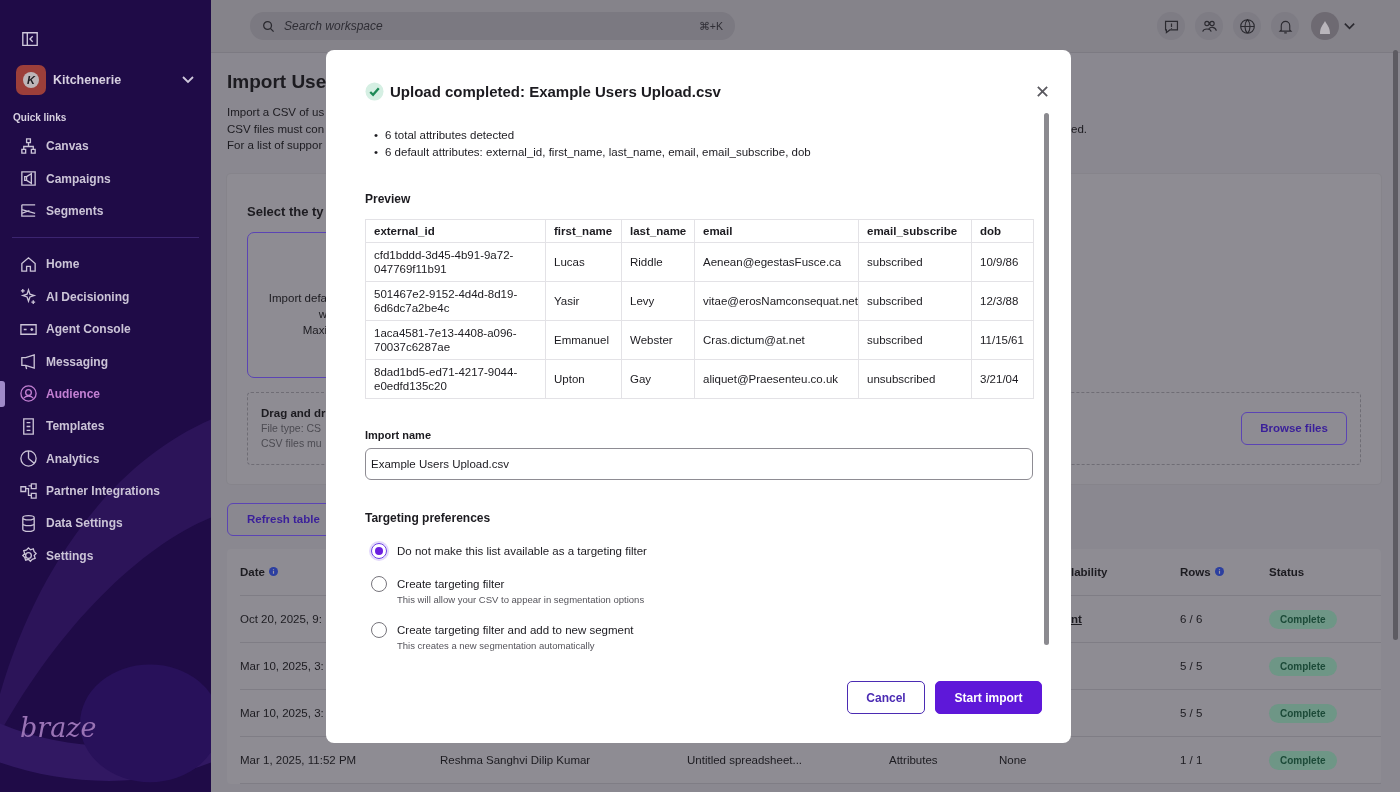 The width and height of the screenshot is (1400, 792). What do you see at coordinates (1002, 379) in the screenshot?
I see `table-cell: 3/21/04` at bounding box center [1002, 379].